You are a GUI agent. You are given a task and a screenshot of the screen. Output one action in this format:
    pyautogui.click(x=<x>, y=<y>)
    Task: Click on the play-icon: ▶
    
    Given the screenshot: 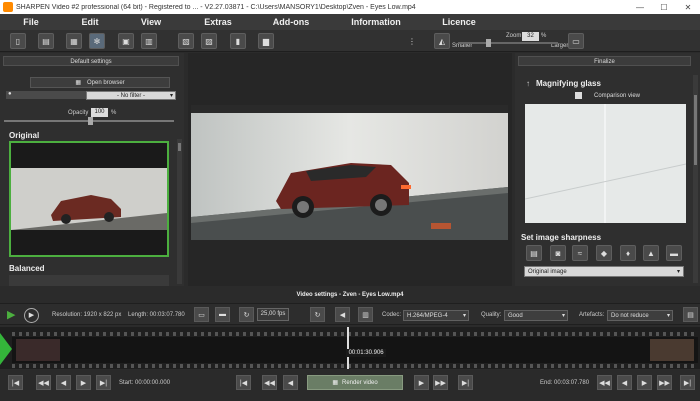 What is the action you would take?
    pyautogui.click(x=13, y=315)
    